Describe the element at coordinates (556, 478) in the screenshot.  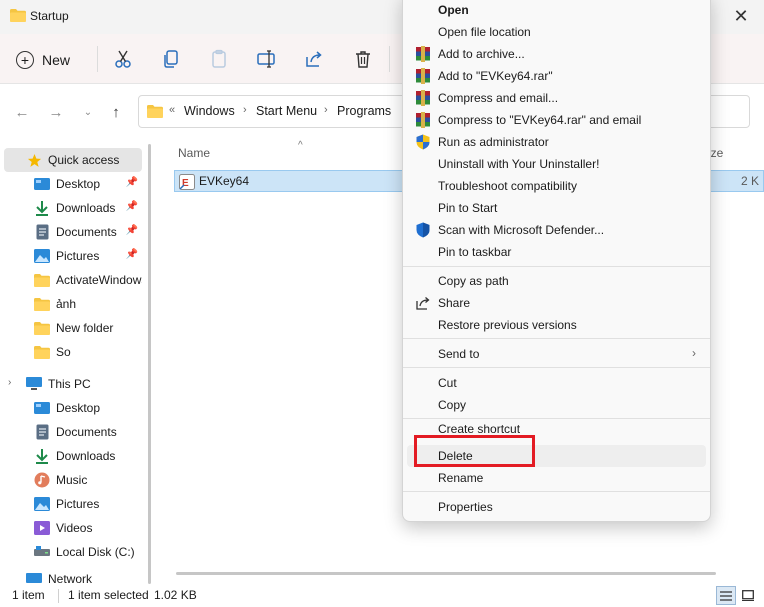
I see `menu-item-rename: Rename` at that location.